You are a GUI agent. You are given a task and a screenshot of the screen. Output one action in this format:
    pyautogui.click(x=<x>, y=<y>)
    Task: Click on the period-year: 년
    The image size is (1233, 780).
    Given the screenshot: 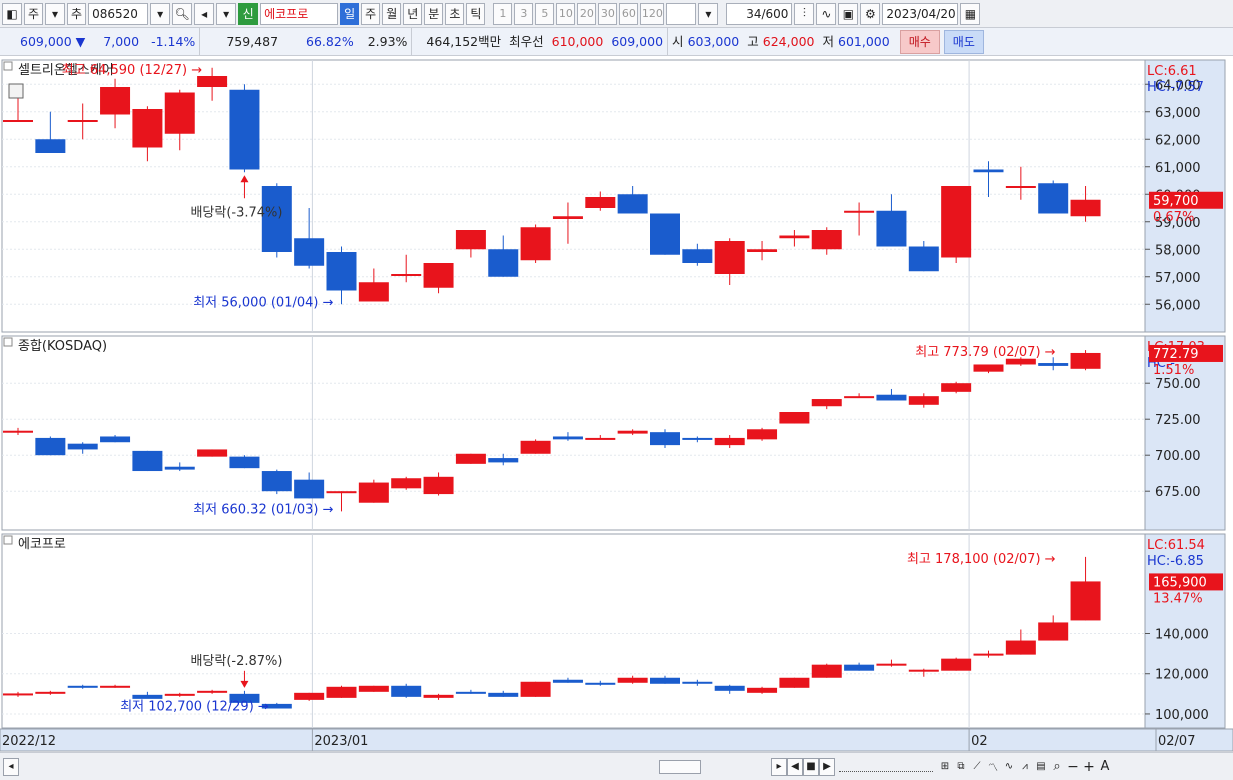 What is the action you would take?
    pyautogui.click(x=413, y=13)
    